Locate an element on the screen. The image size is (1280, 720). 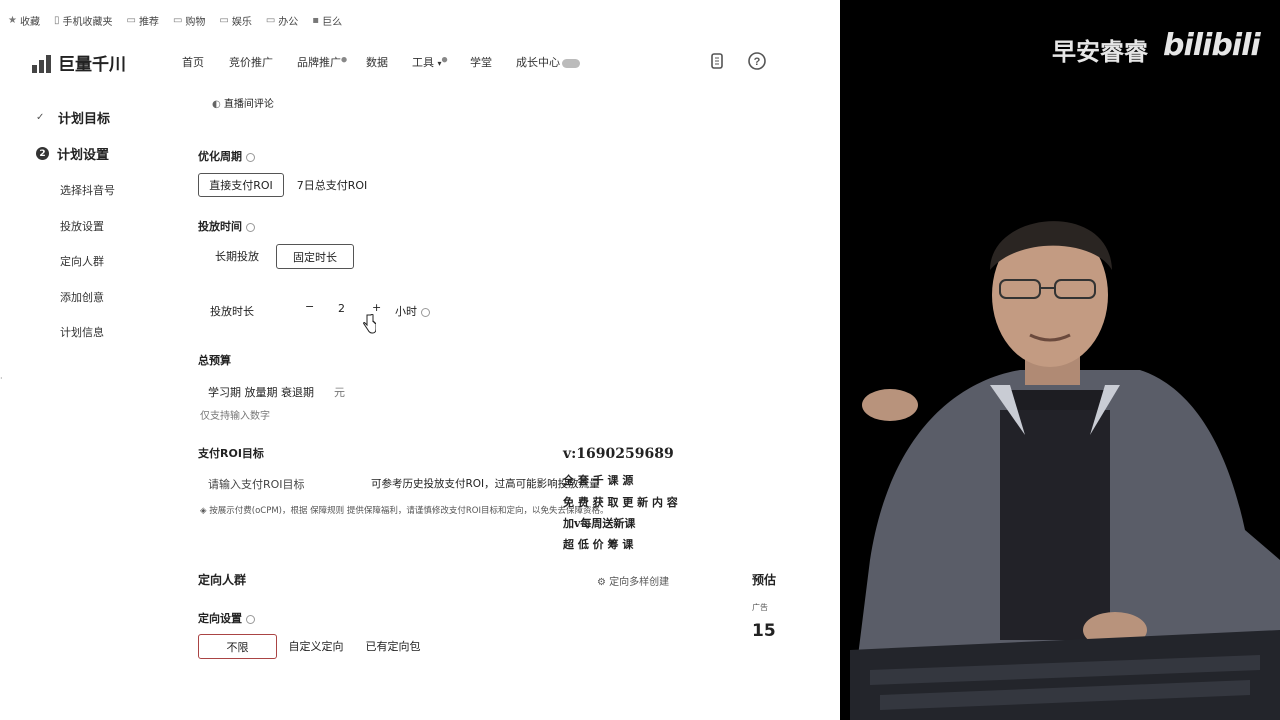
fixed-duration-button: 固定时长 is located at coordinates (315, 256).